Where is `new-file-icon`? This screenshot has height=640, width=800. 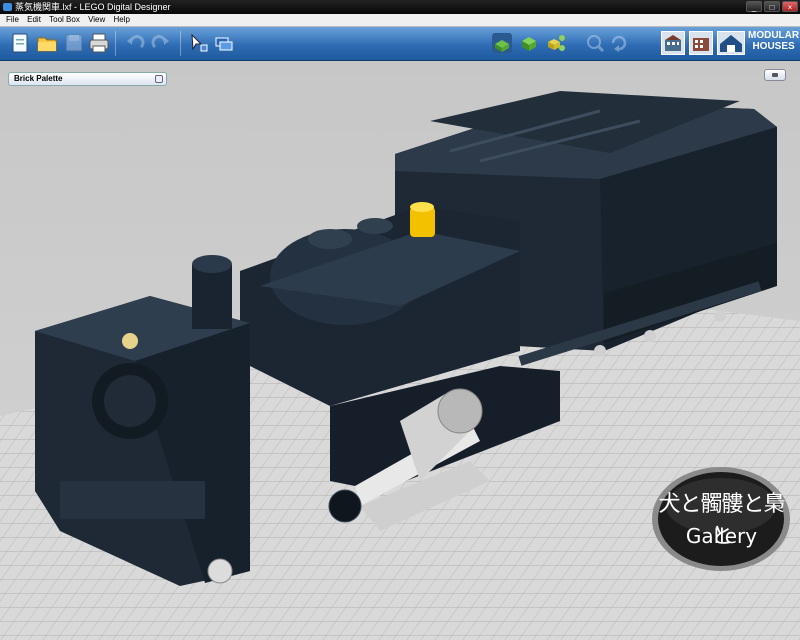 new-file-icon is located at coordinates (20, 43).